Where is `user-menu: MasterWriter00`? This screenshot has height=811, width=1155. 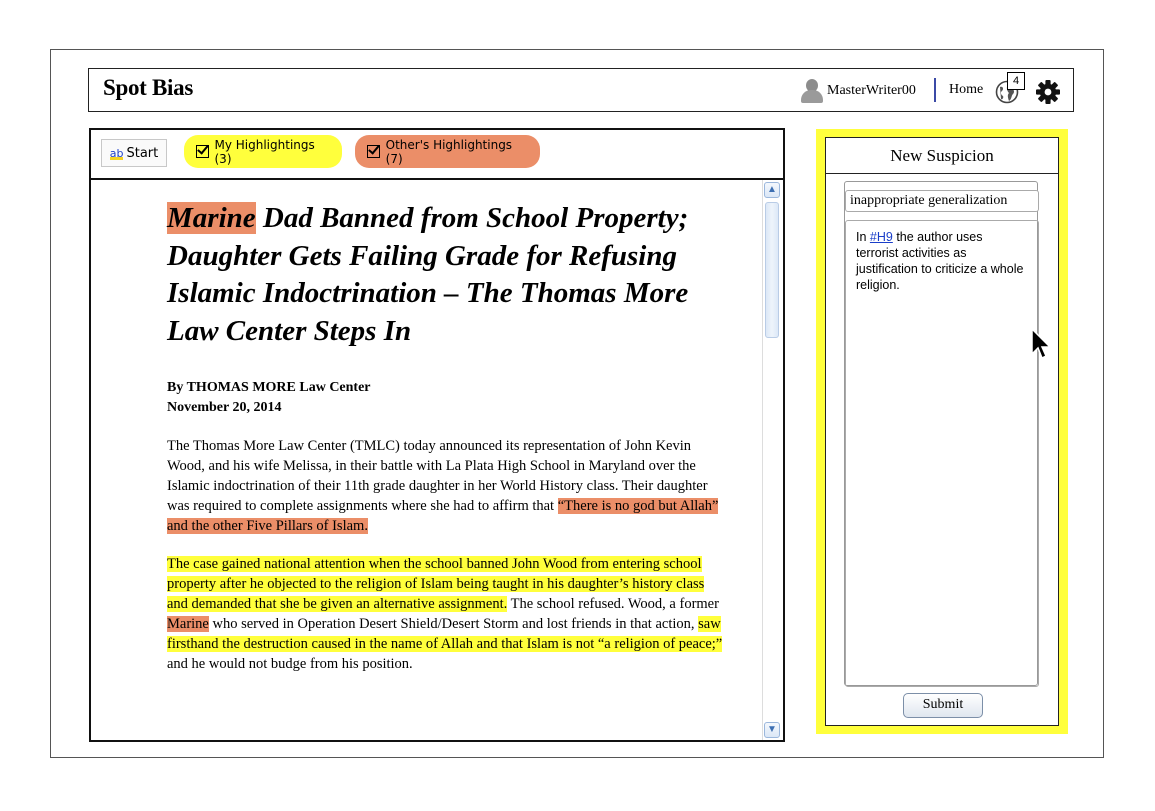 user-menu: MasterWriter00 is located at coordinates (858, 91).